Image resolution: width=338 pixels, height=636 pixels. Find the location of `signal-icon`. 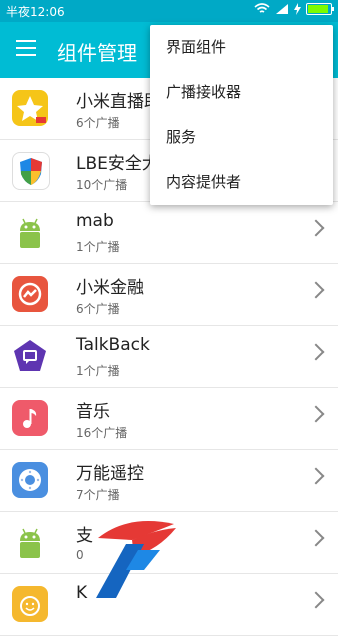

signal-icon is located at coordinates (282, 9).